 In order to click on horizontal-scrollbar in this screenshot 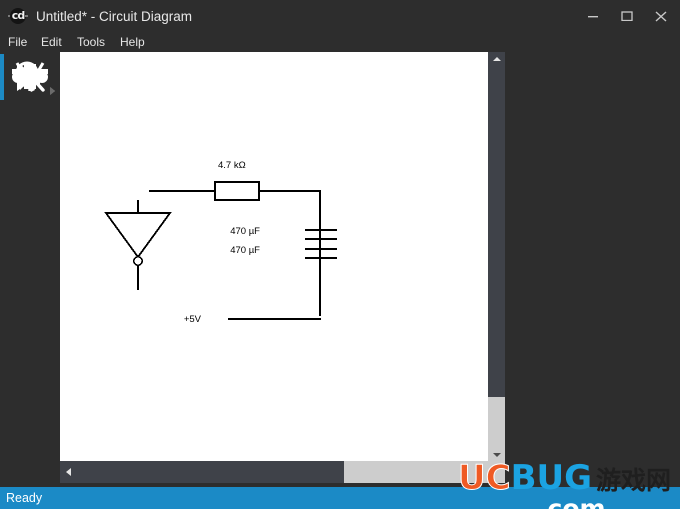, I will do `click(282, 472)`.